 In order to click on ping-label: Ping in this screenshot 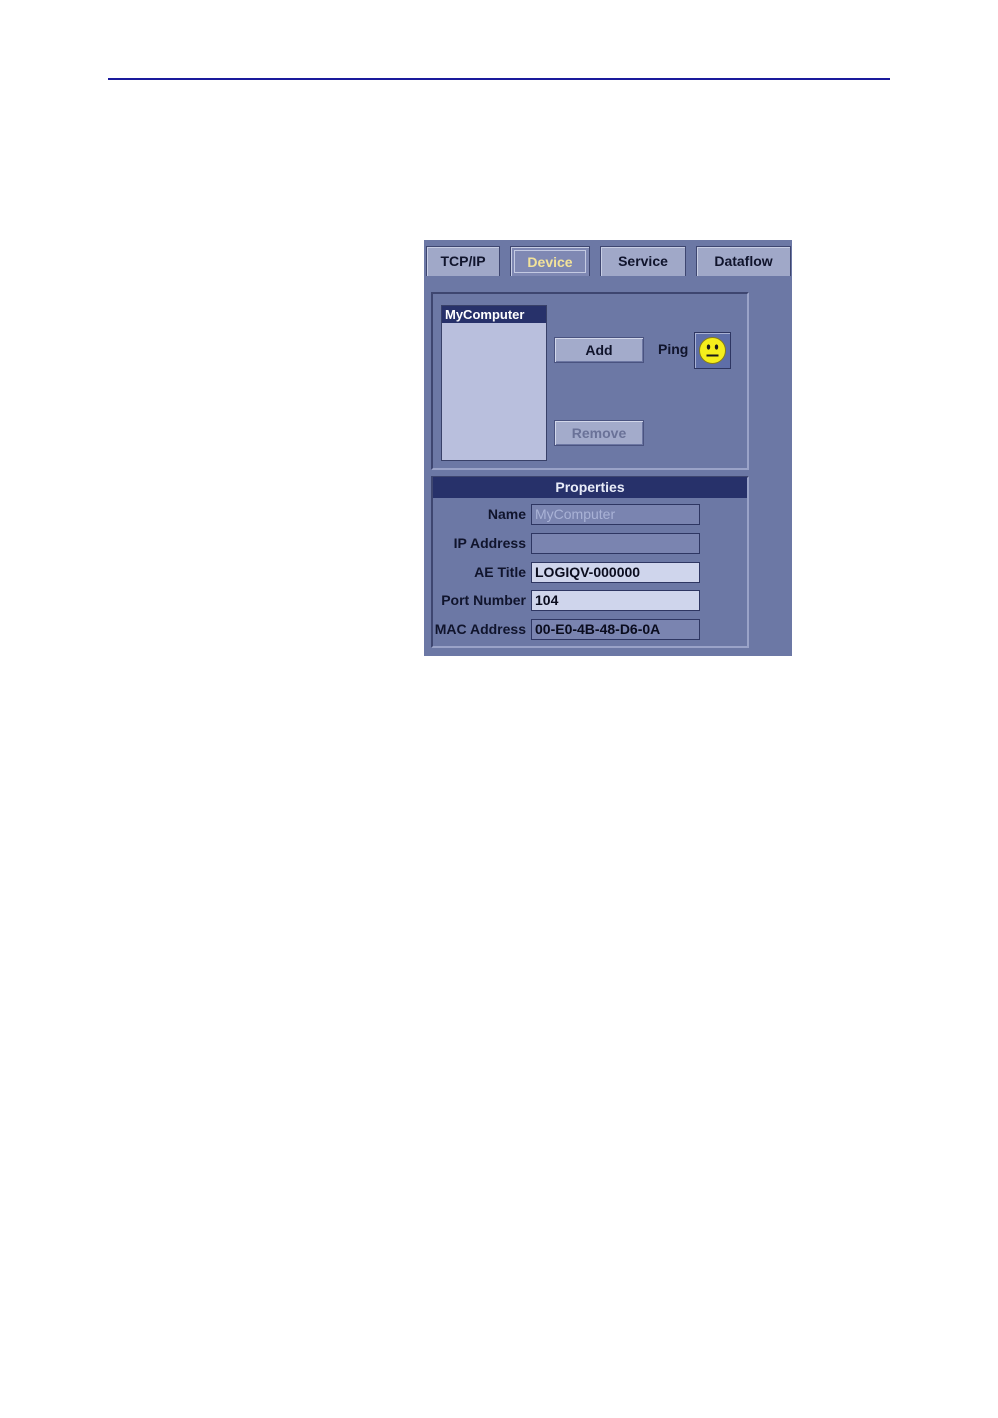, I will do `click(673, 349)`.